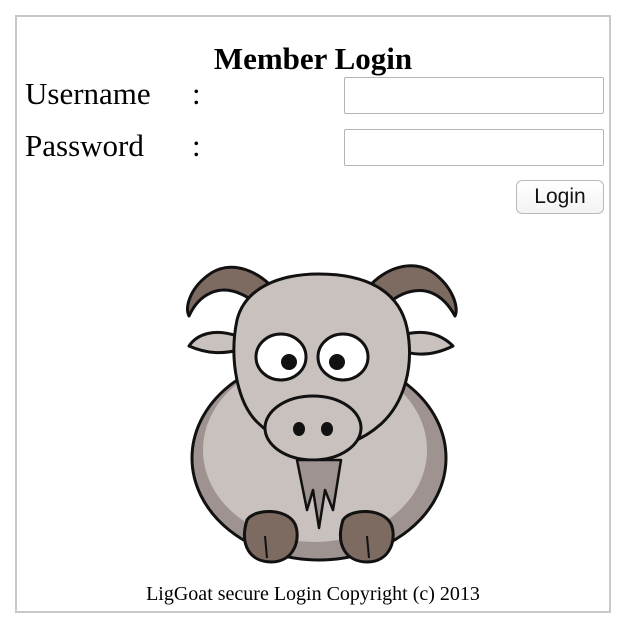 The image size is (634, 632). Describe the element at coordinates (313, 58) in the screenshot. I see `page-title: Member Login` at that location.